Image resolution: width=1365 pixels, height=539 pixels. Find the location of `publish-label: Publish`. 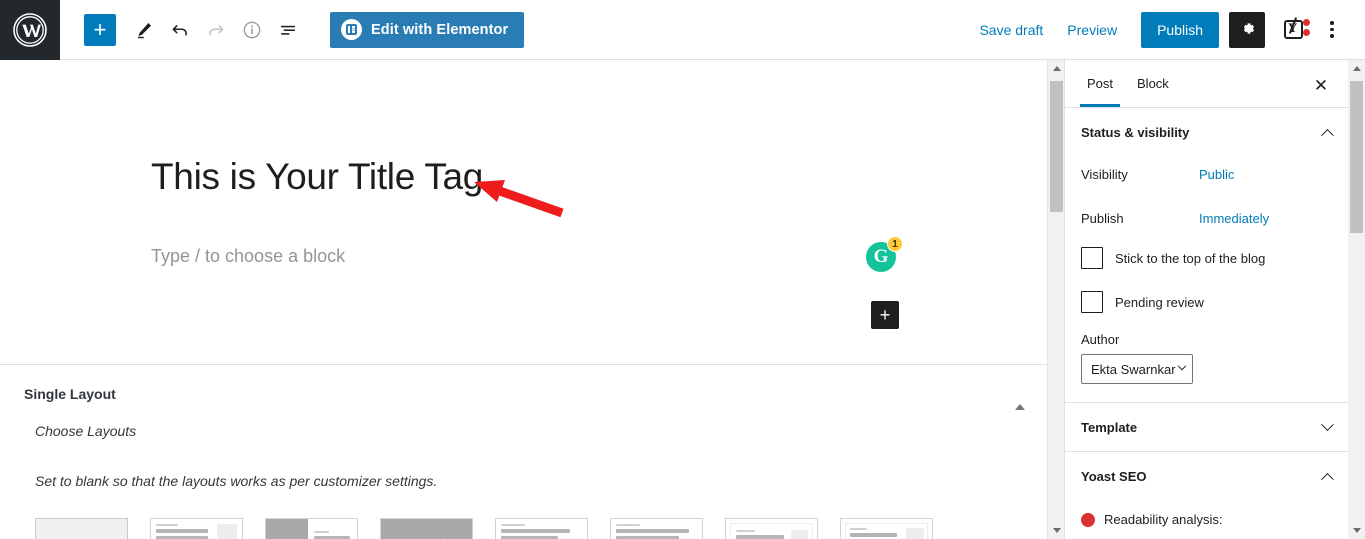

publish-label: Publish is located at coordinates (1102, 218).